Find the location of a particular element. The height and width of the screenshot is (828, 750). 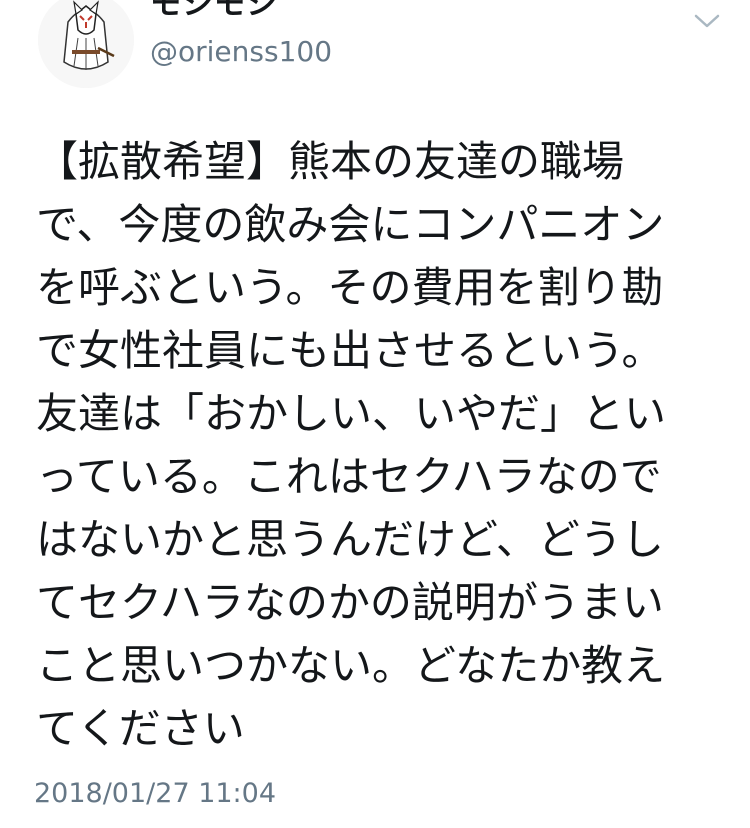

display-name: モシモシ is located at coordinates (214, 11).